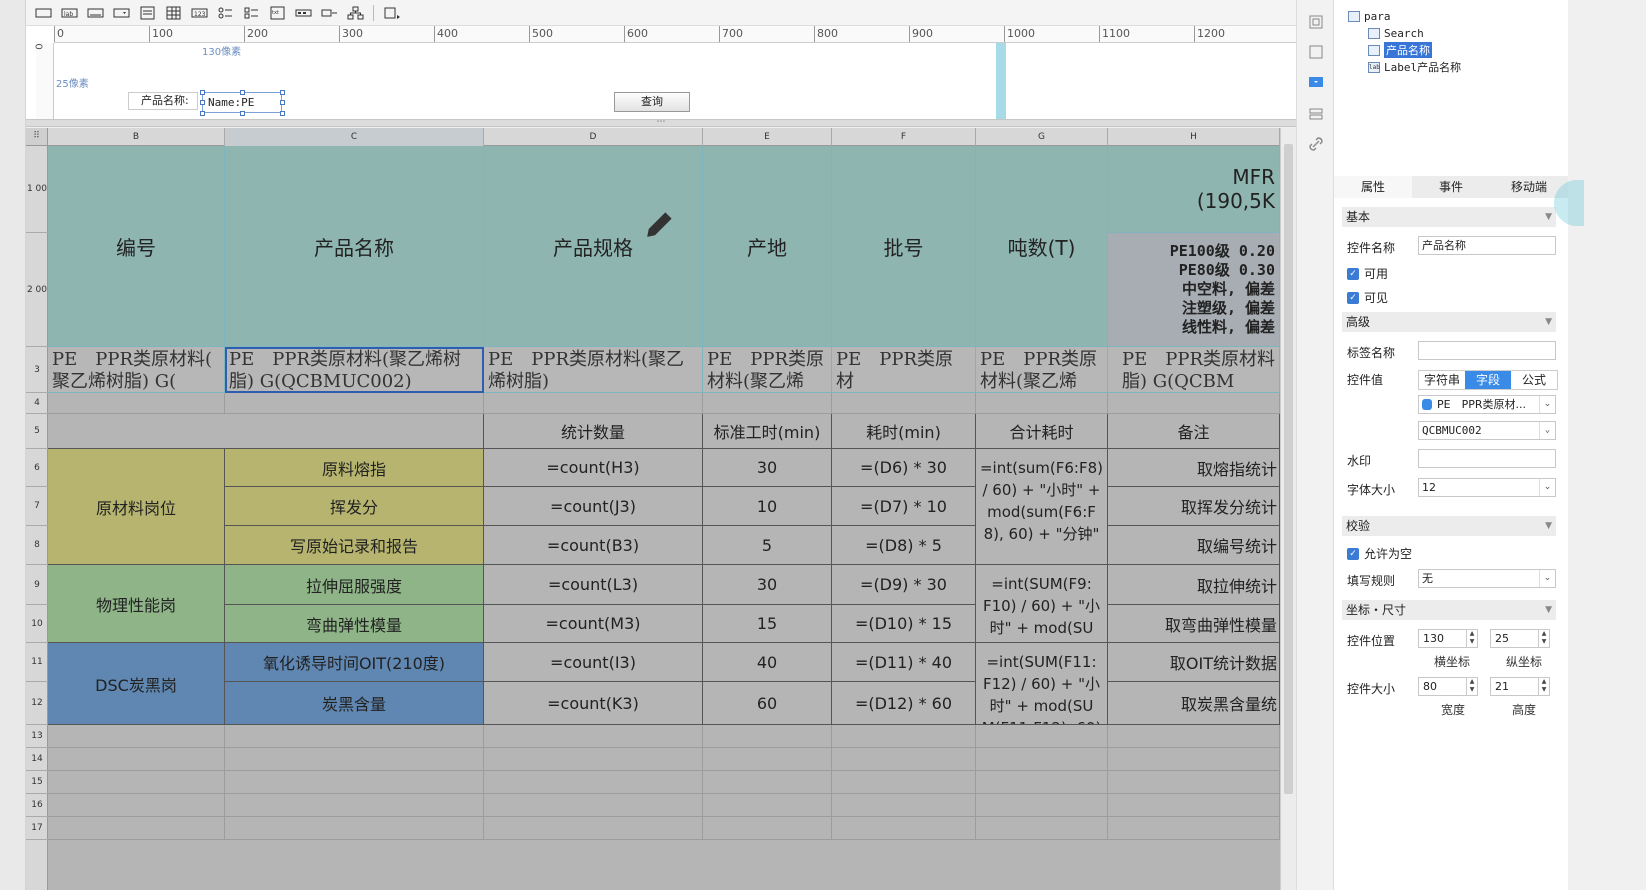 This screenshot has height=890, width=1646. What do you see at coordinates (1194, 137) in the screenshot?
I see `column-header: H` at bounding box center [1194, 137].